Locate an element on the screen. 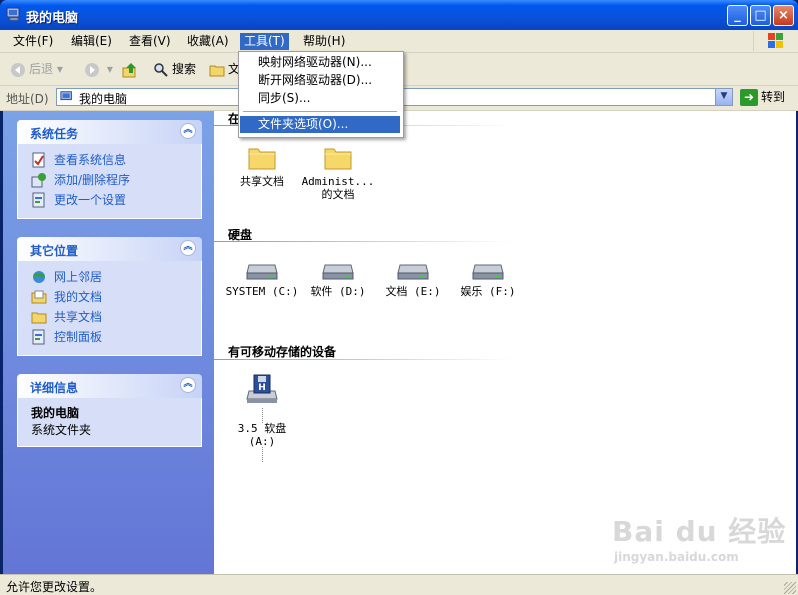 The width and height of the screenshot is (798, 595). menu-tools: 工具(T) is located at coordinates (264, 41).